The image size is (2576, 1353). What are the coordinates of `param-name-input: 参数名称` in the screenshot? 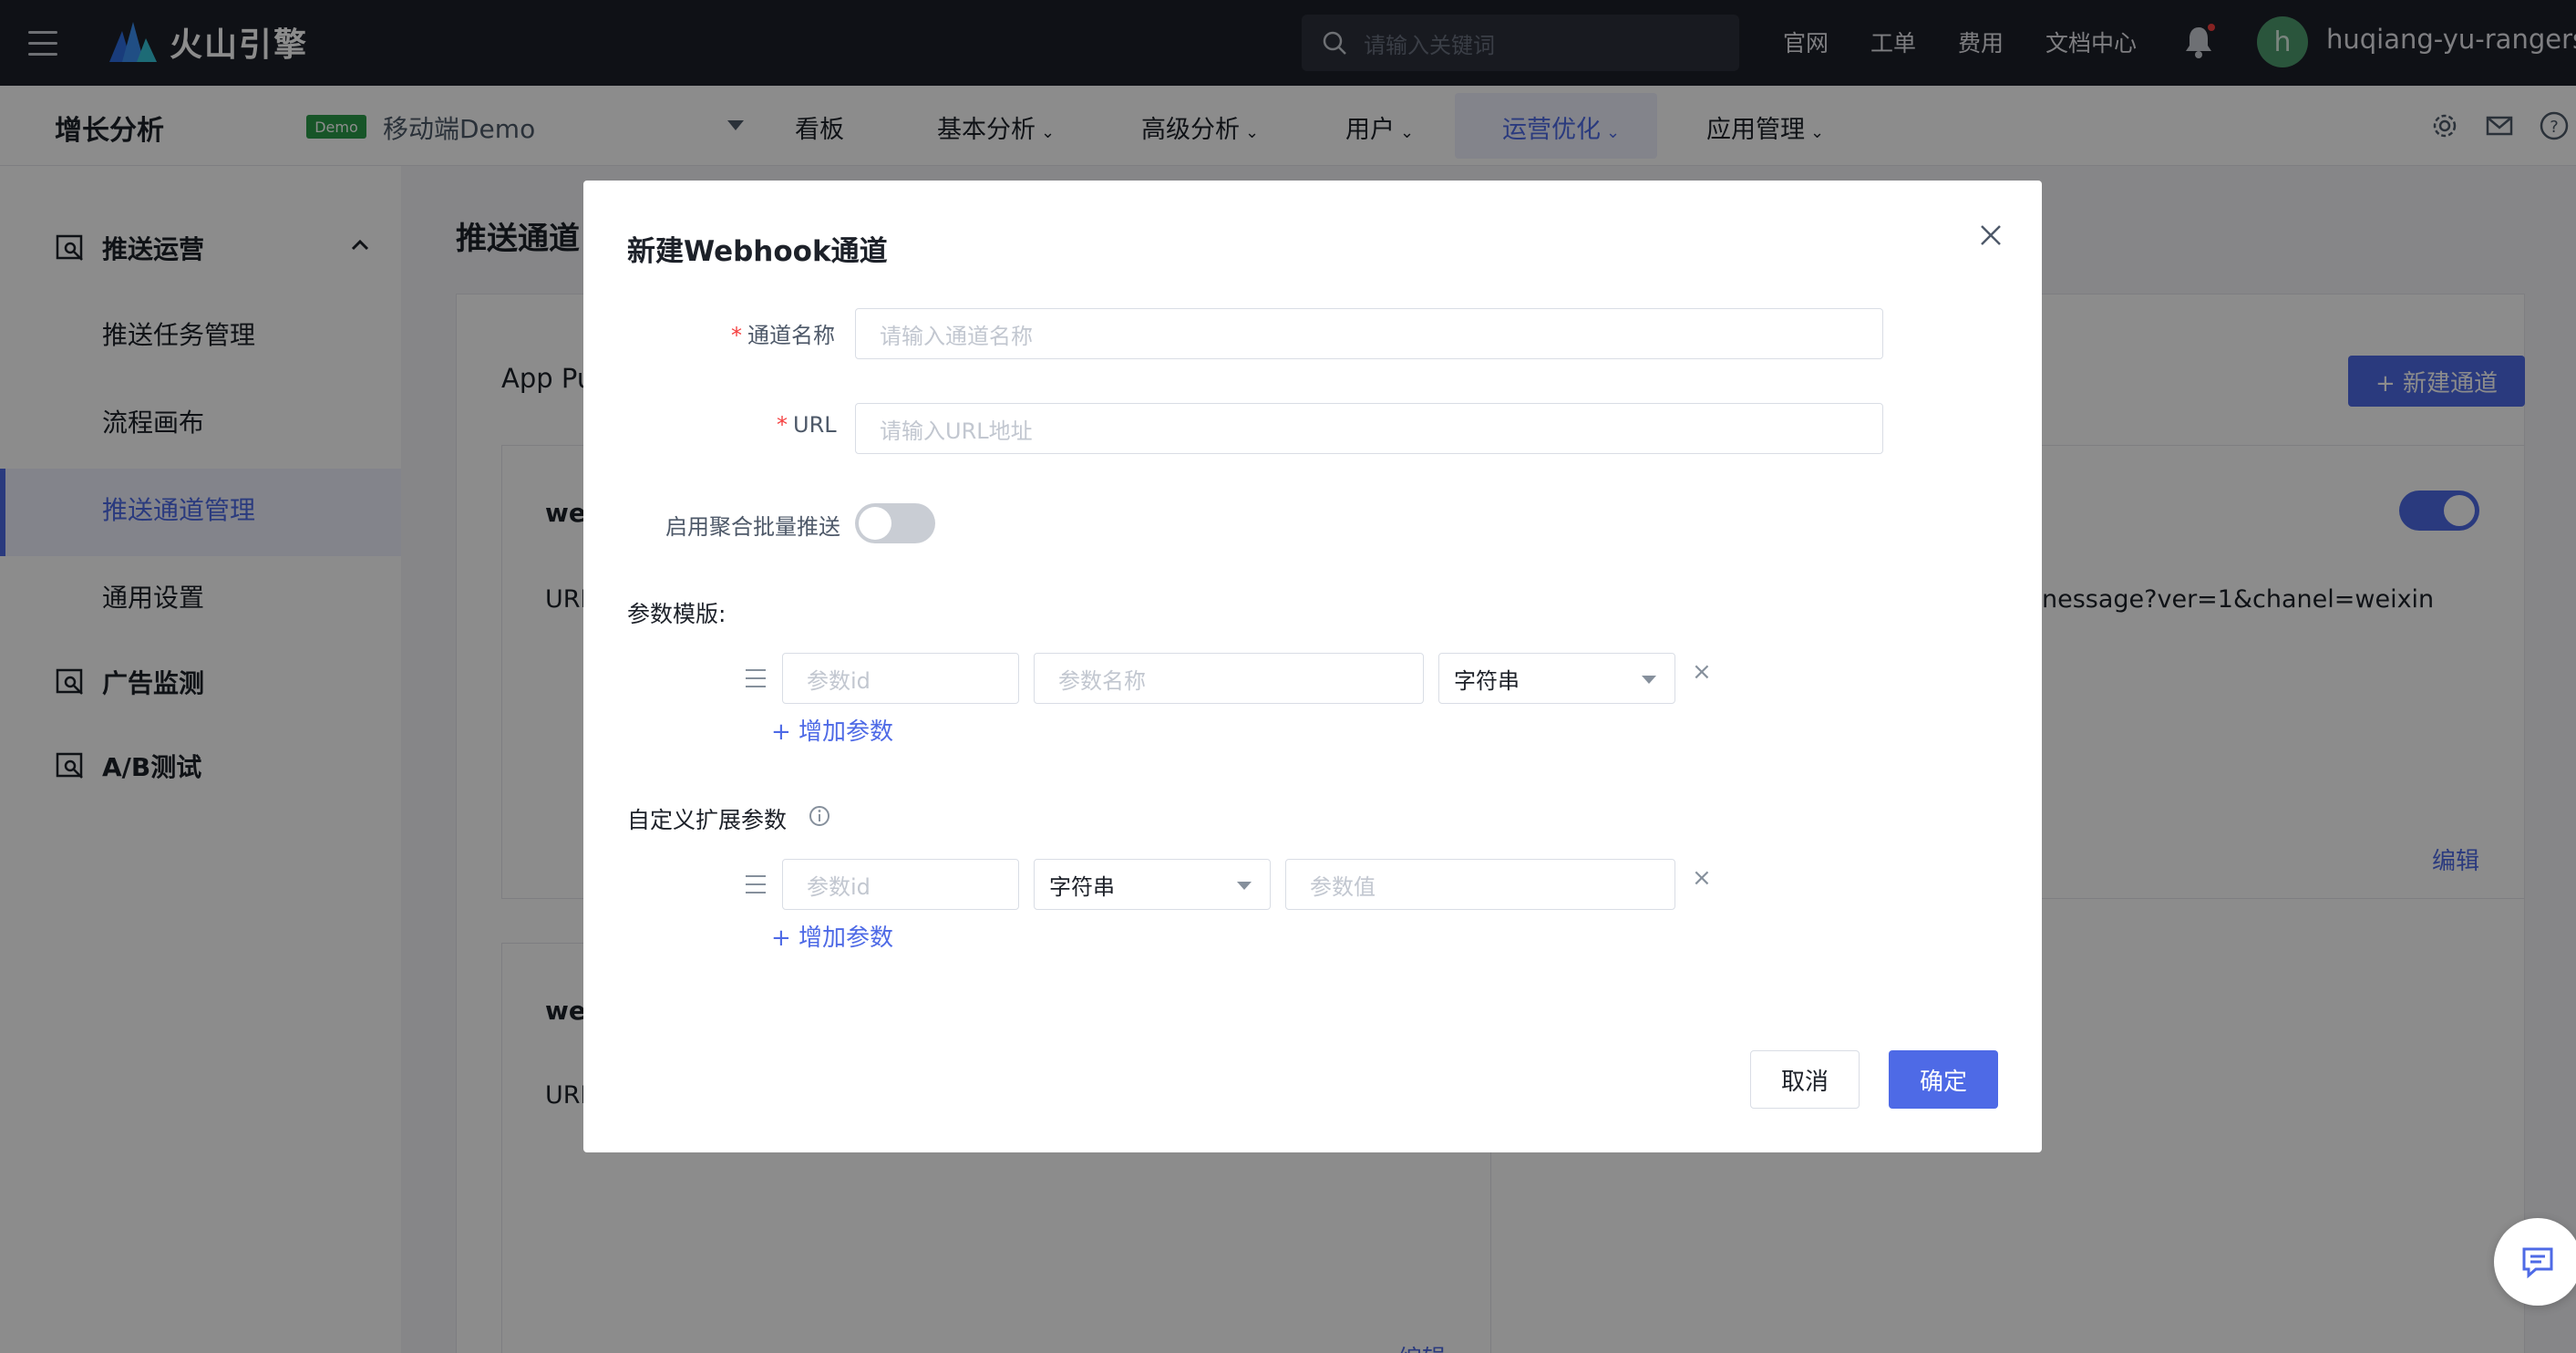 It's located at (1229, 679).